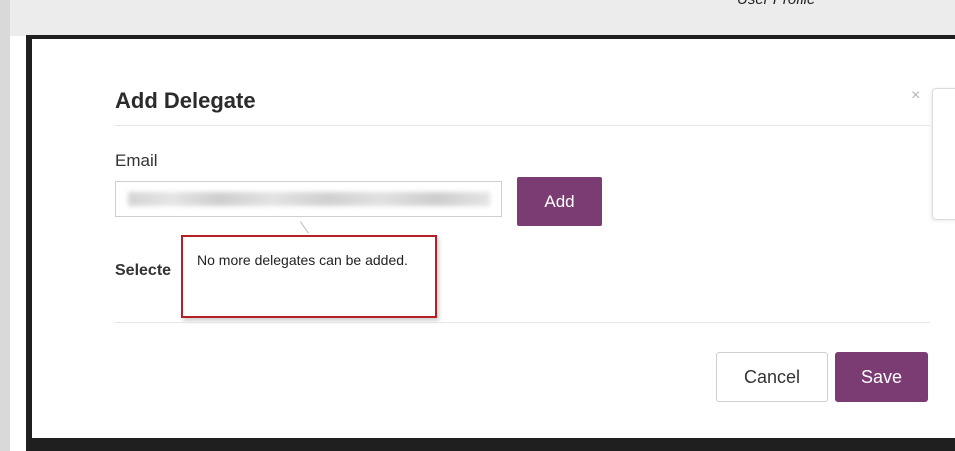 The image size is (955, 451). What do you see at coordinates (143, 270) in the screenshot?
I see `selected-delegates-label: Selecte` at bounding box center [143, 270].